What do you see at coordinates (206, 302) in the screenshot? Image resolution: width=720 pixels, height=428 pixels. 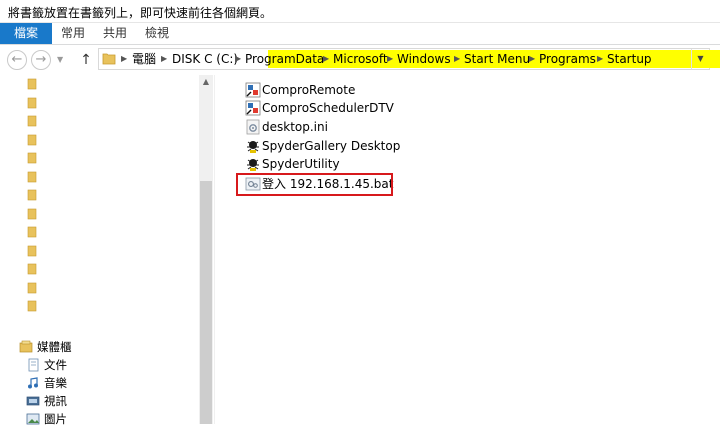 I see `scrollbar-thumb` at bounding box center [206, 302].